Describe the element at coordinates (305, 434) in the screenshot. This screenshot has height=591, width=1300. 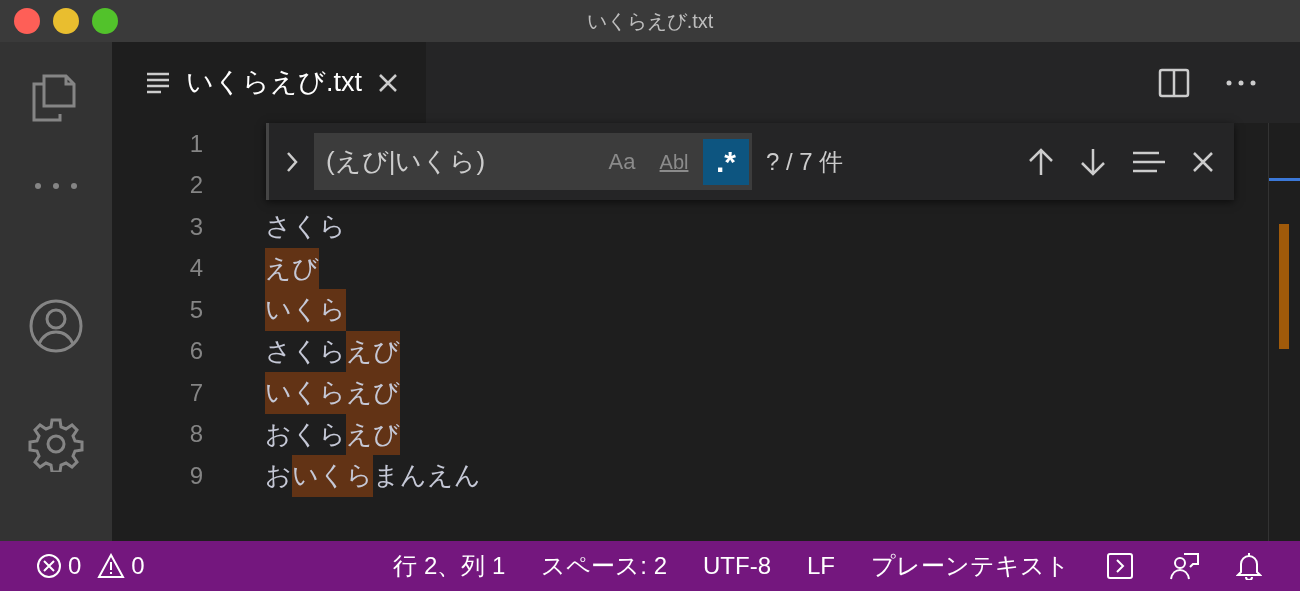
I see `code-text: おくら` at that location.